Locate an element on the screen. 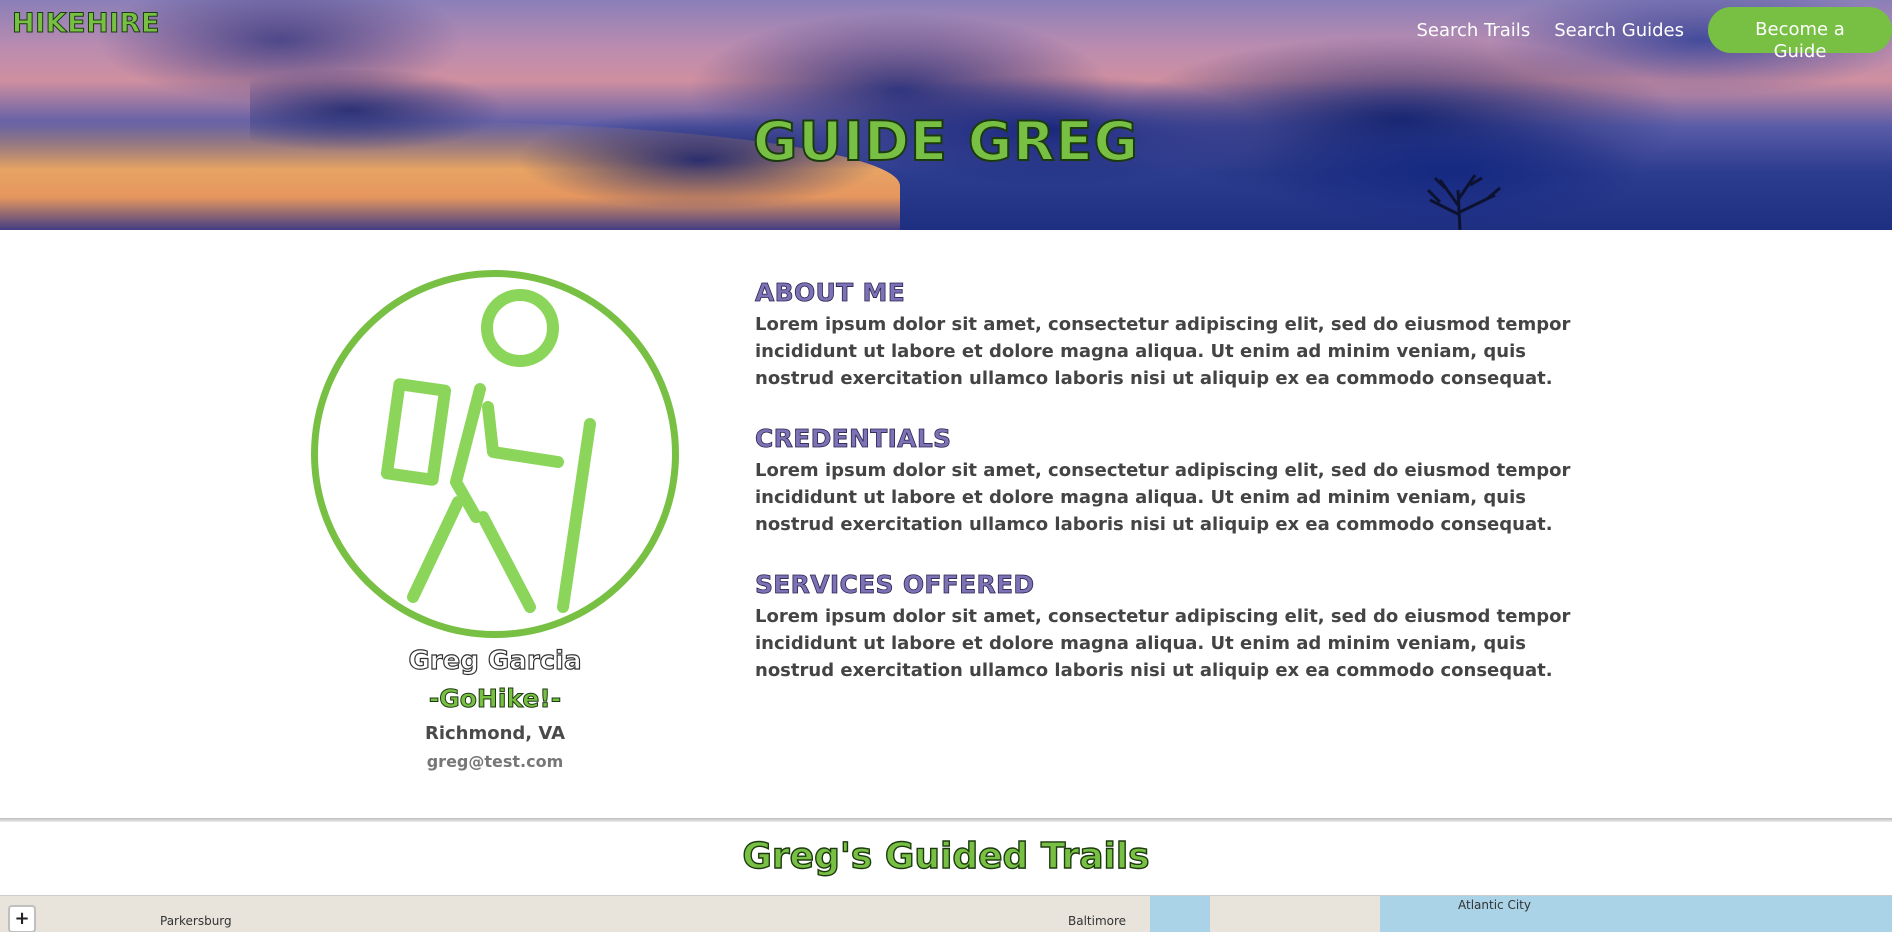  become-guide-button: Become a Guide is located at coordinates (1800, 34).